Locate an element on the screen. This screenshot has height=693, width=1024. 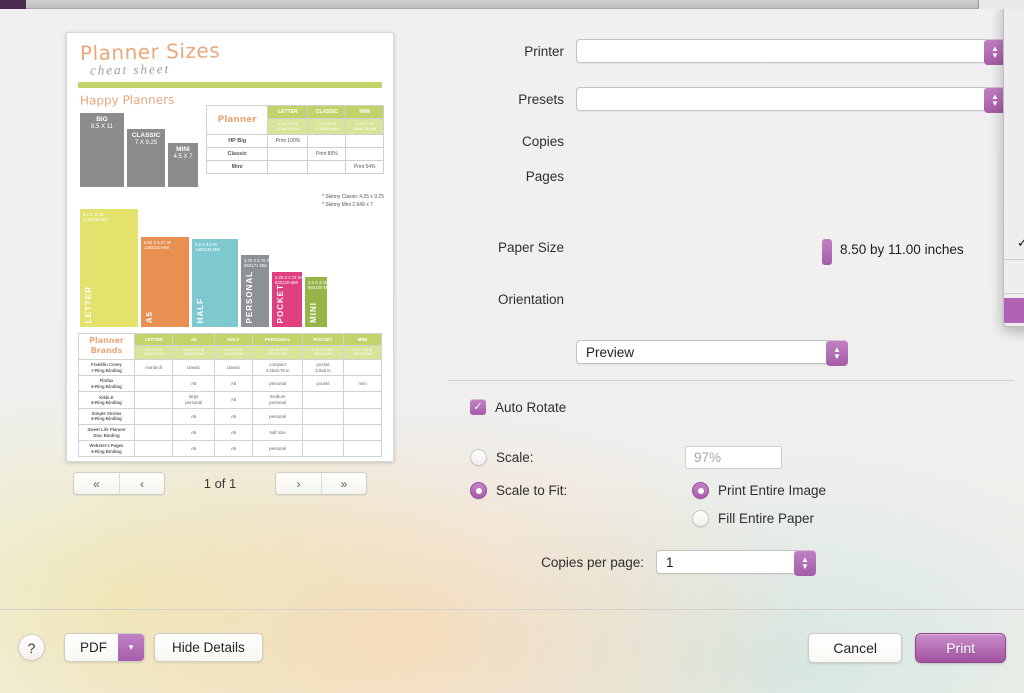
printer-select: ▲ ▼ is located at coordinates (791, 52).